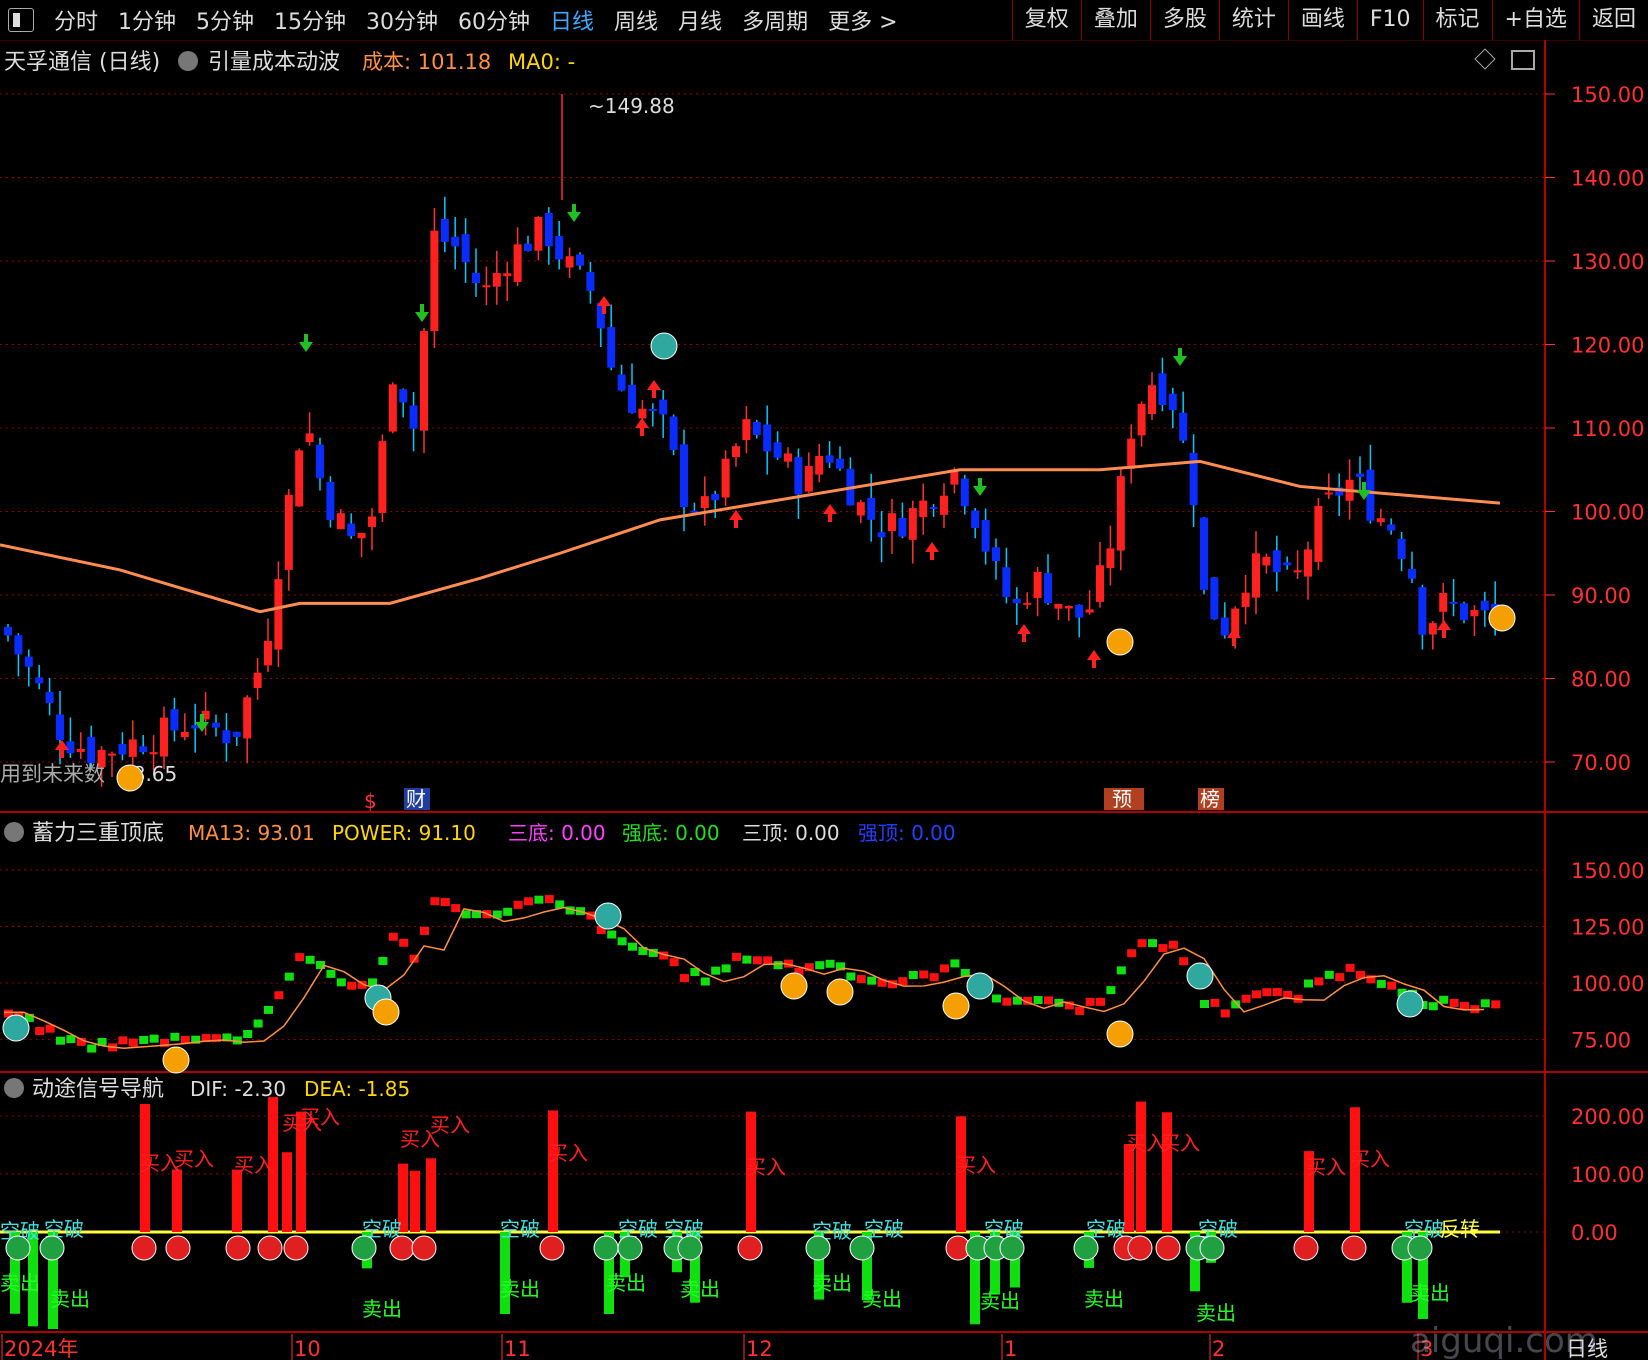 The width and height of the screenshot is (1648, 1360). I want to click on panel3-name: 动途信号导航, so click(98, 1089).